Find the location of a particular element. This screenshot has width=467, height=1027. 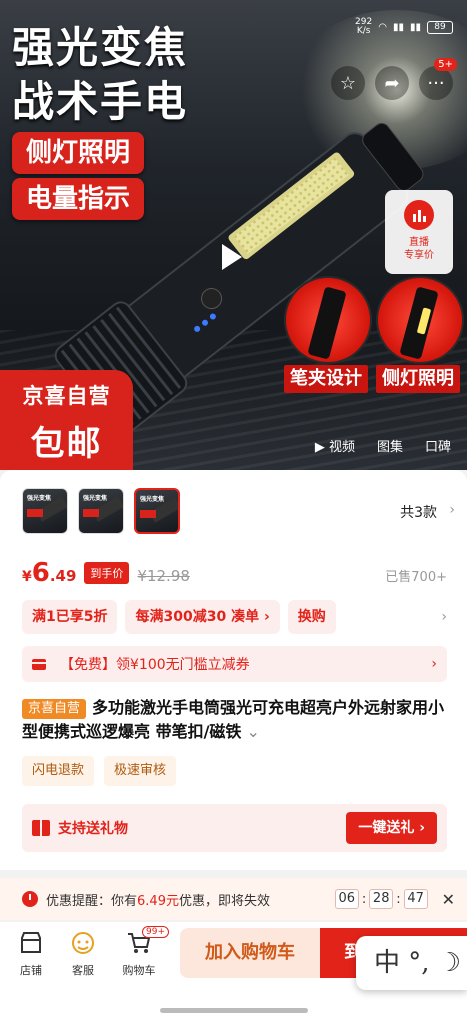

variant-thumb-2: 强光变焦 is located at coordinates (101, 511).